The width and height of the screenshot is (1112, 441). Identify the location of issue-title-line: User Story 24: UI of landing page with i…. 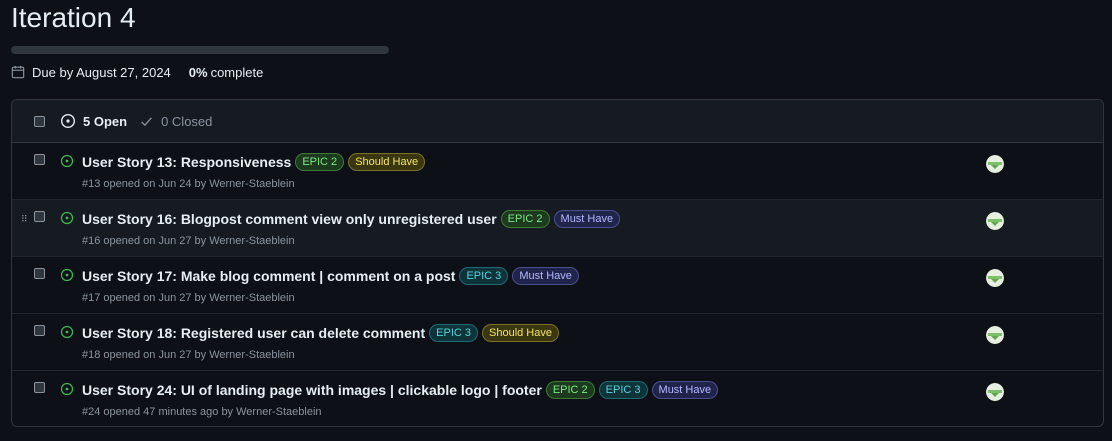
(402, 389).